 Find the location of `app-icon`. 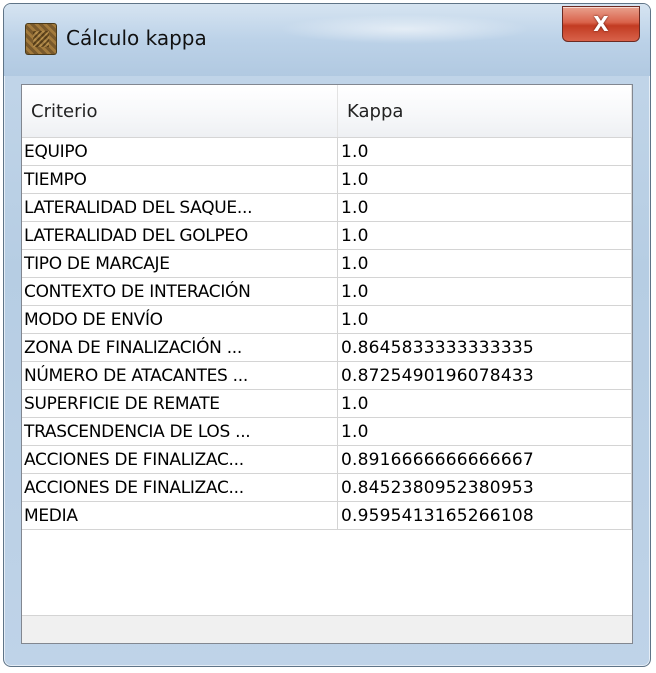

app-icon is located at coordinates (41, 39).